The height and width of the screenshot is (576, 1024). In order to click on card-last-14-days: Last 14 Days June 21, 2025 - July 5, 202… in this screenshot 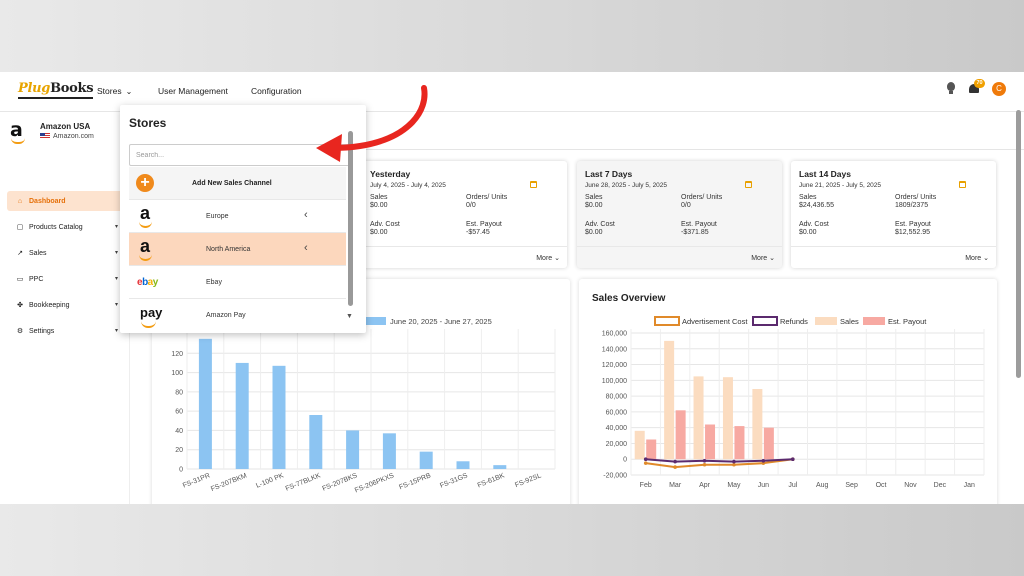, I will do `click(893, 214)`.